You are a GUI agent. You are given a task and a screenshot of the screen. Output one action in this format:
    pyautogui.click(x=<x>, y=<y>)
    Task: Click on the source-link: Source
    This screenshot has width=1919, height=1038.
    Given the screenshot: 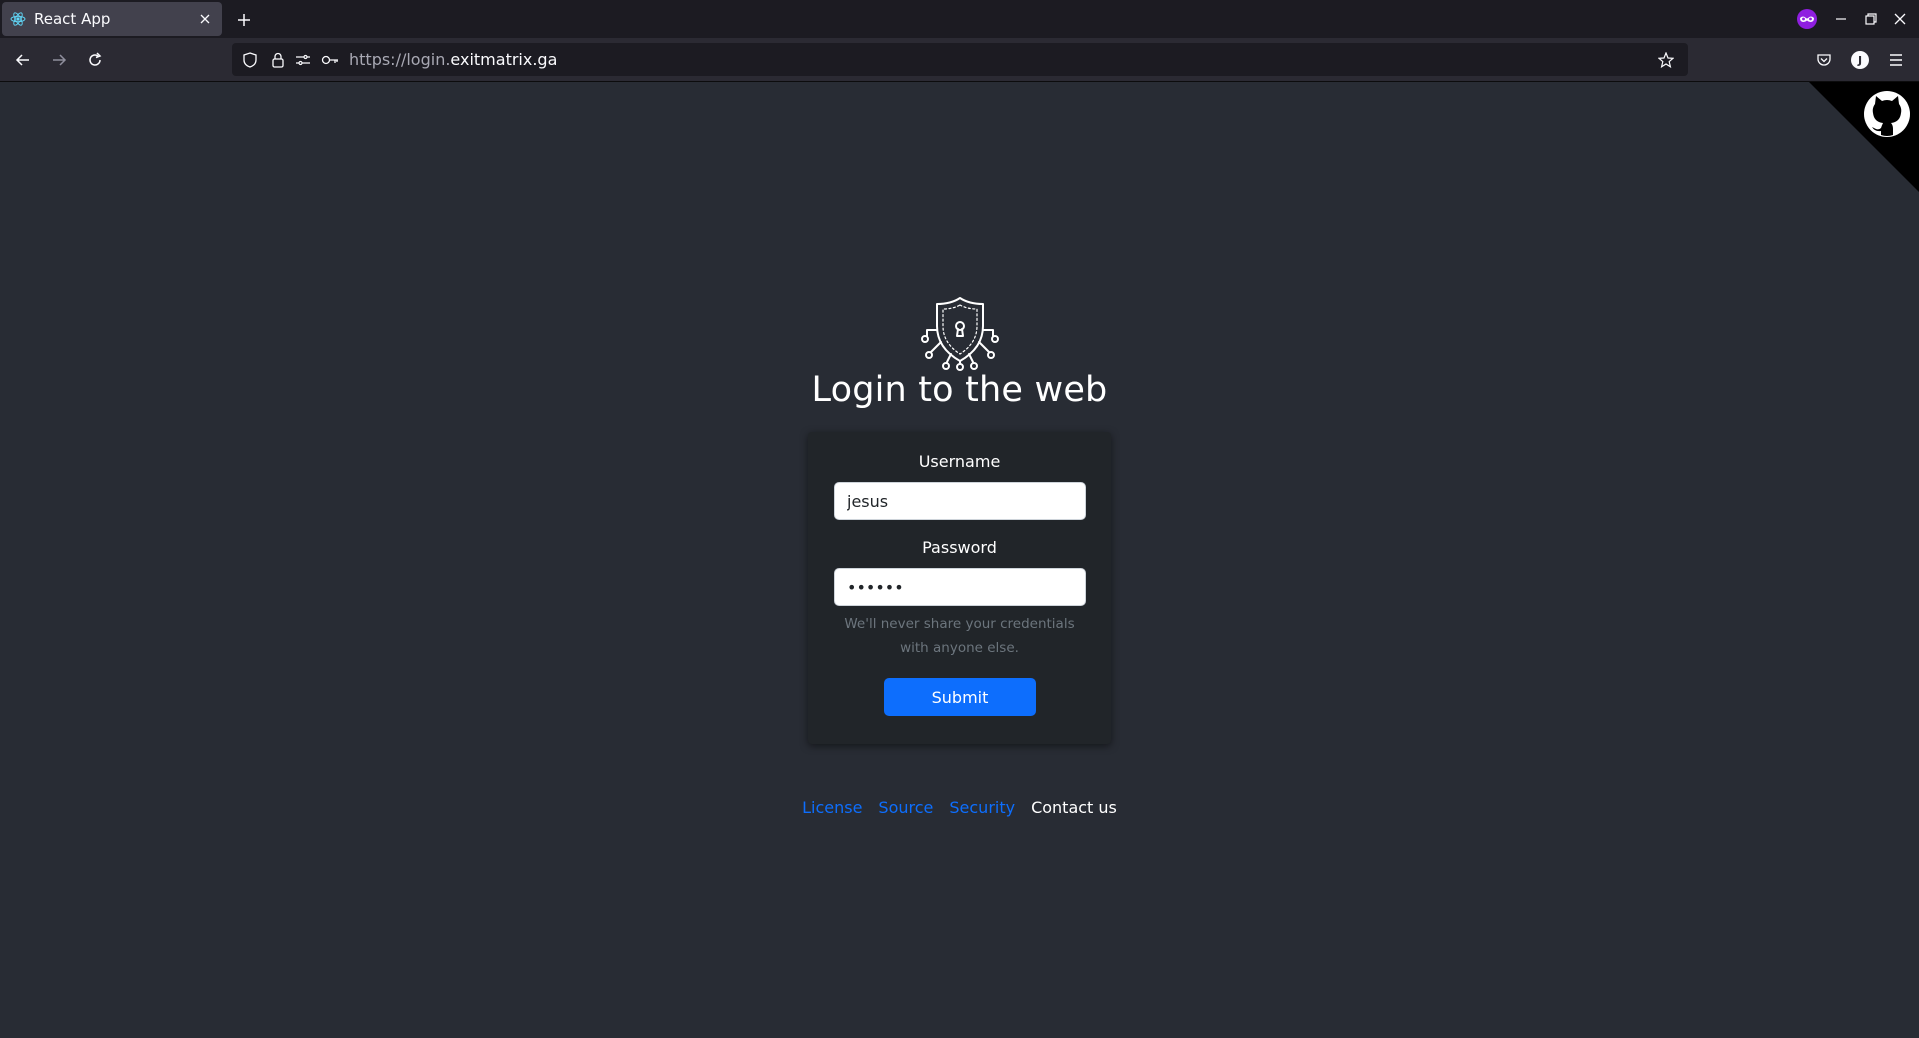 What is the action you would take?
    pyautogui.click(x=905, y=807)
    